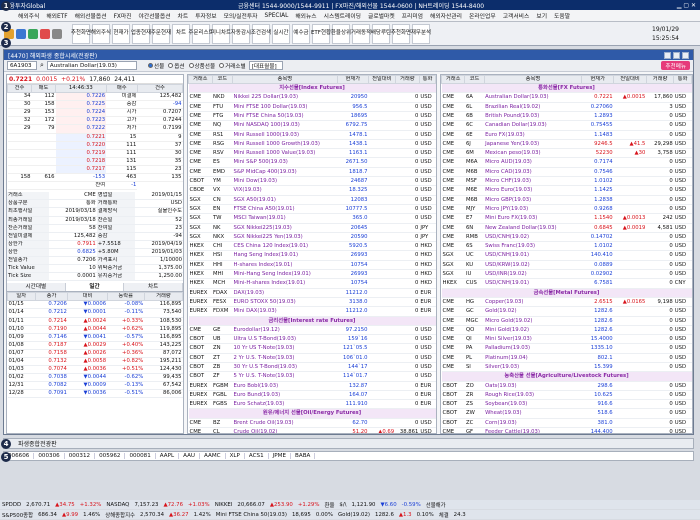  Describe the element at coordinates (123, 15) in the screenshot. I see `menu-item: FX마진` at that location.